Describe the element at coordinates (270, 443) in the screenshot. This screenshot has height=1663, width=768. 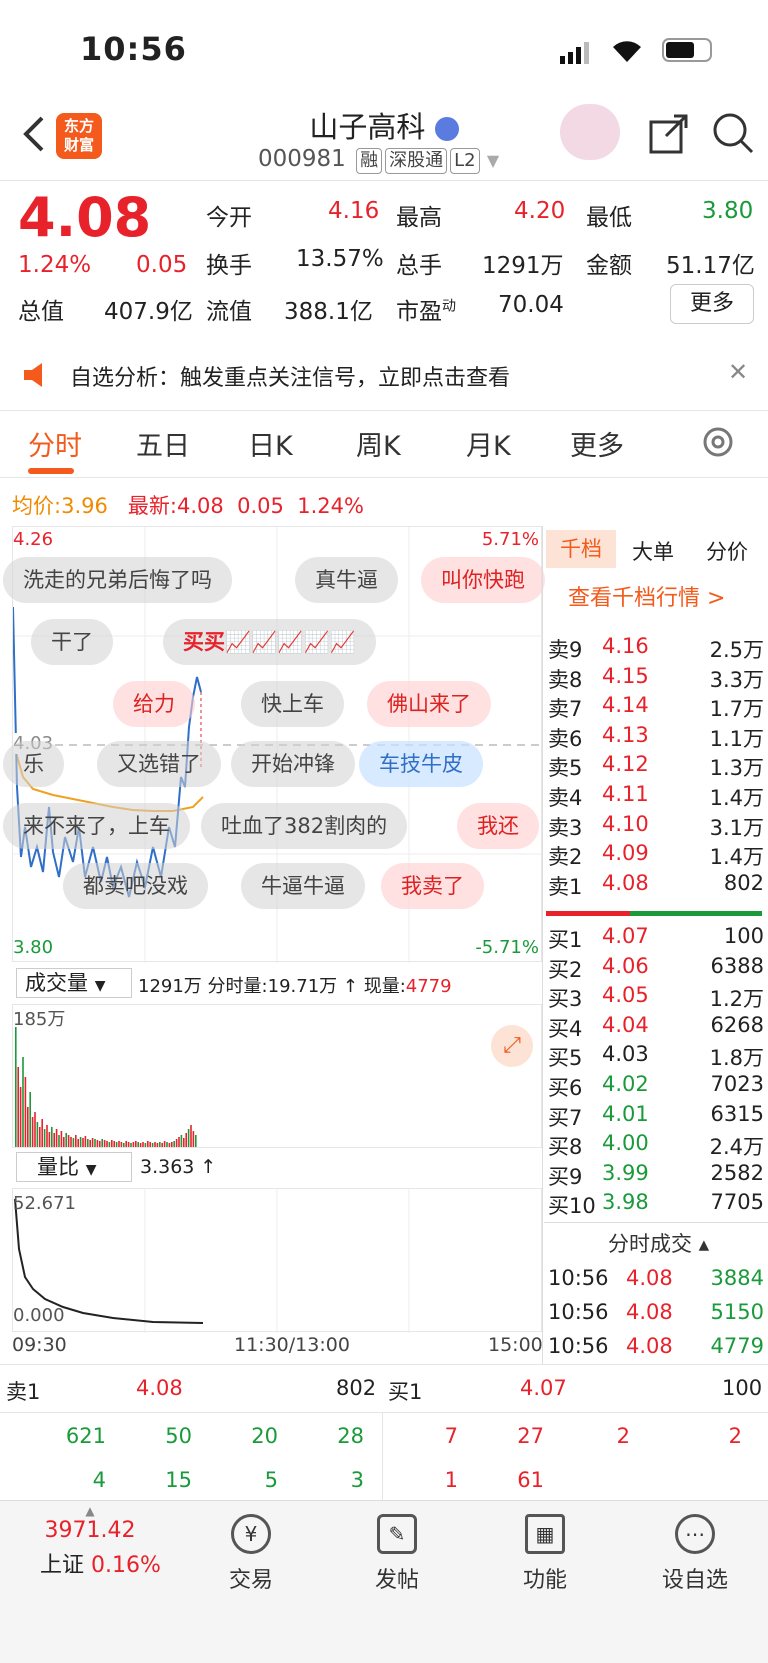
I see `tab-daily: 日K` at that location.